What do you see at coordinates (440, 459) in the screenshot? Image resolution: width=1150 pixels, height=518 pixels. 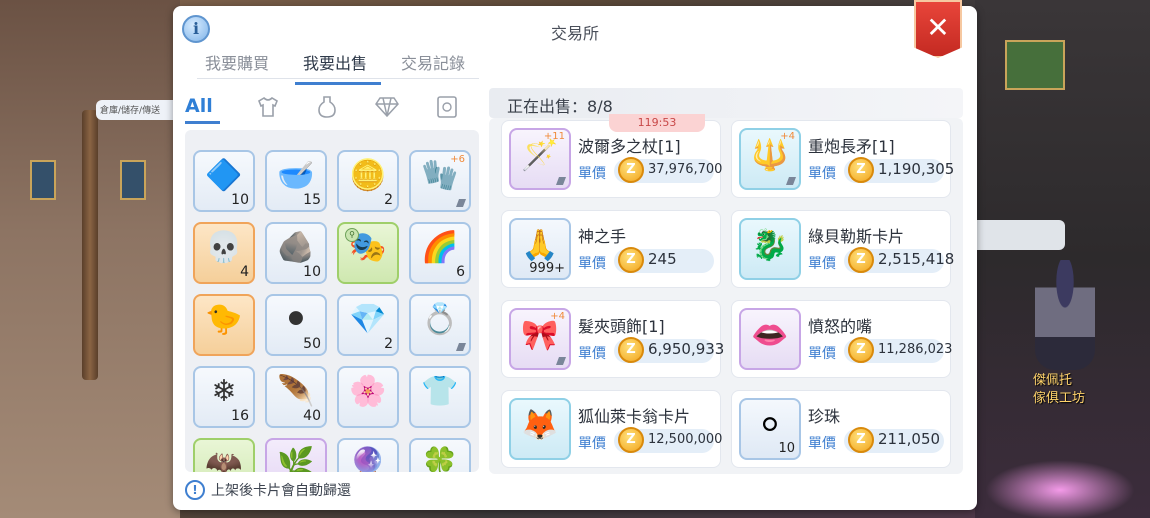 I see `clover-icon: 🍀` at bounding box center [440, 459].